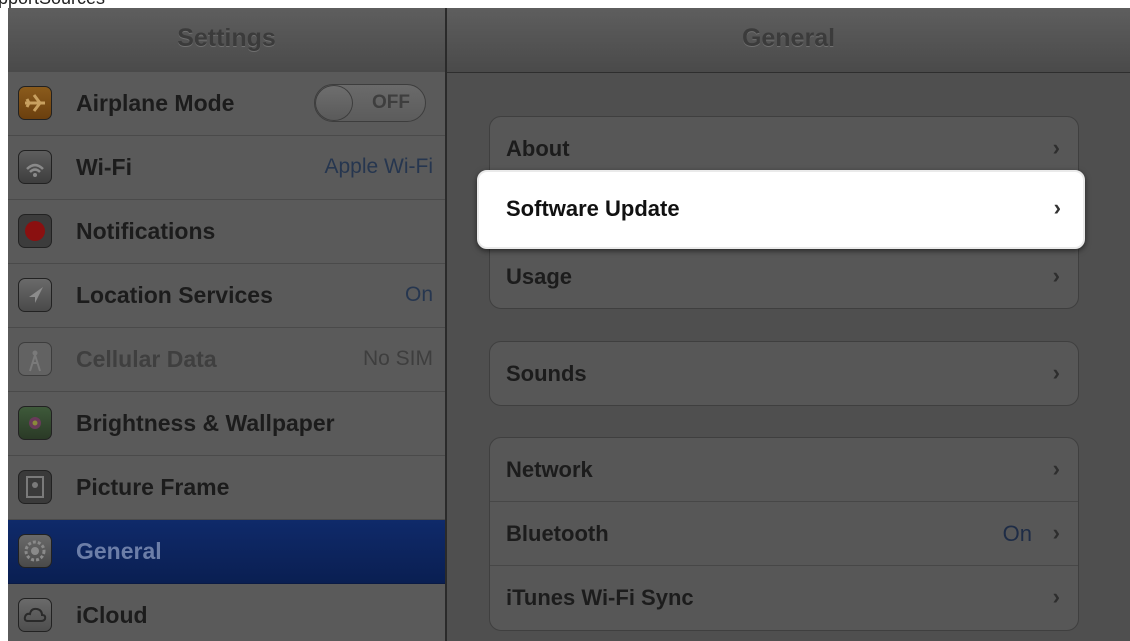  I want to click on detail-navbar: General, so click(788, 40).